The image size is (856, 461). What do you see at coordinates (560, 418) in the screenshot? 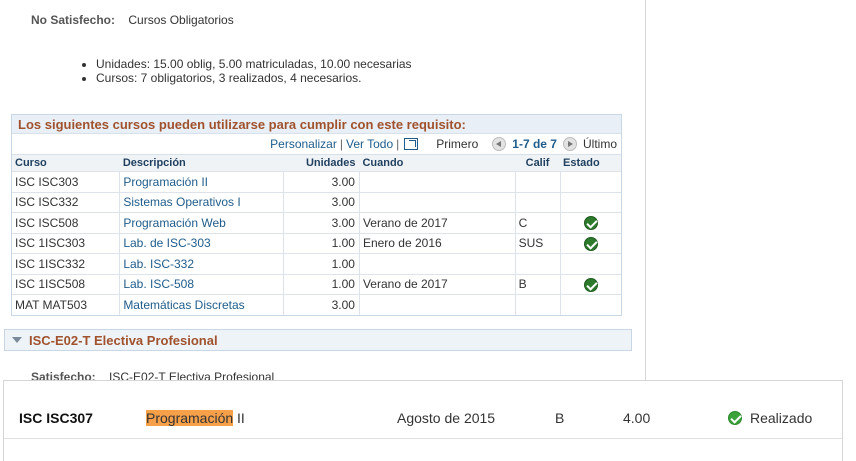
I see `course-grade: B` at bounding box center [560, 418].